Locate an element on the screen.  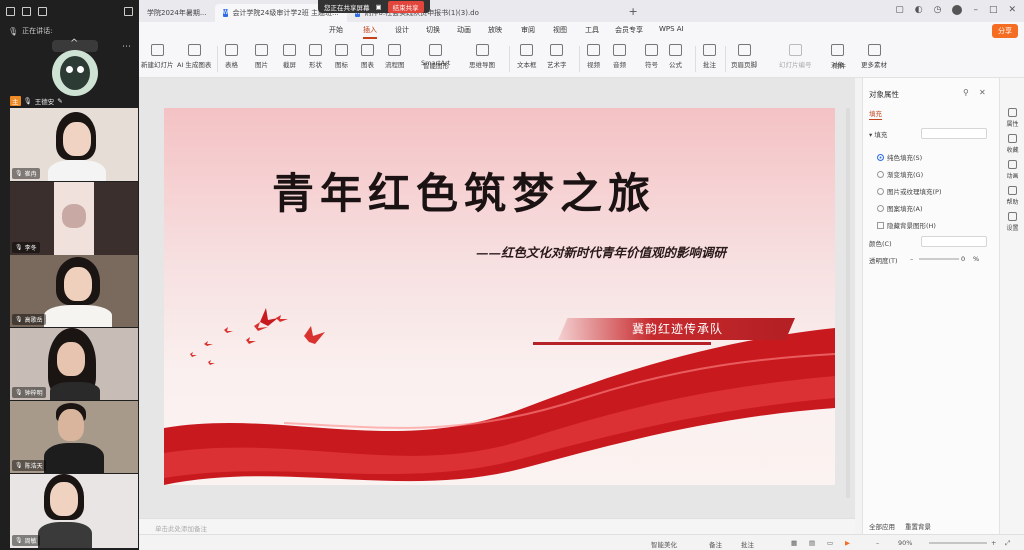
fill-option-solid: 纯色填充(S) is located at coordinates (899, 157).